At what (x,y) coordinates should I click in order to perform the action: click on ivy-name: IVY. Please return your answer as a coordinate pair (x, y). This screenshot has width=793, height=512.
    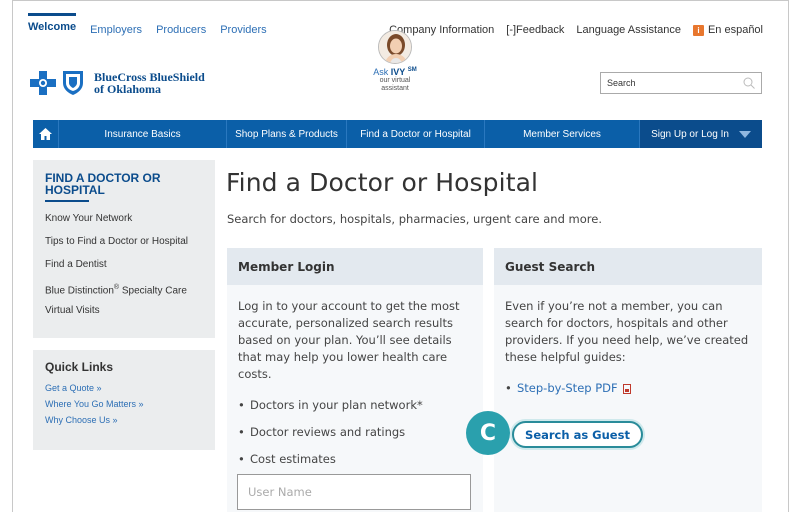
    Looking at the image, I should click on (398, 72).